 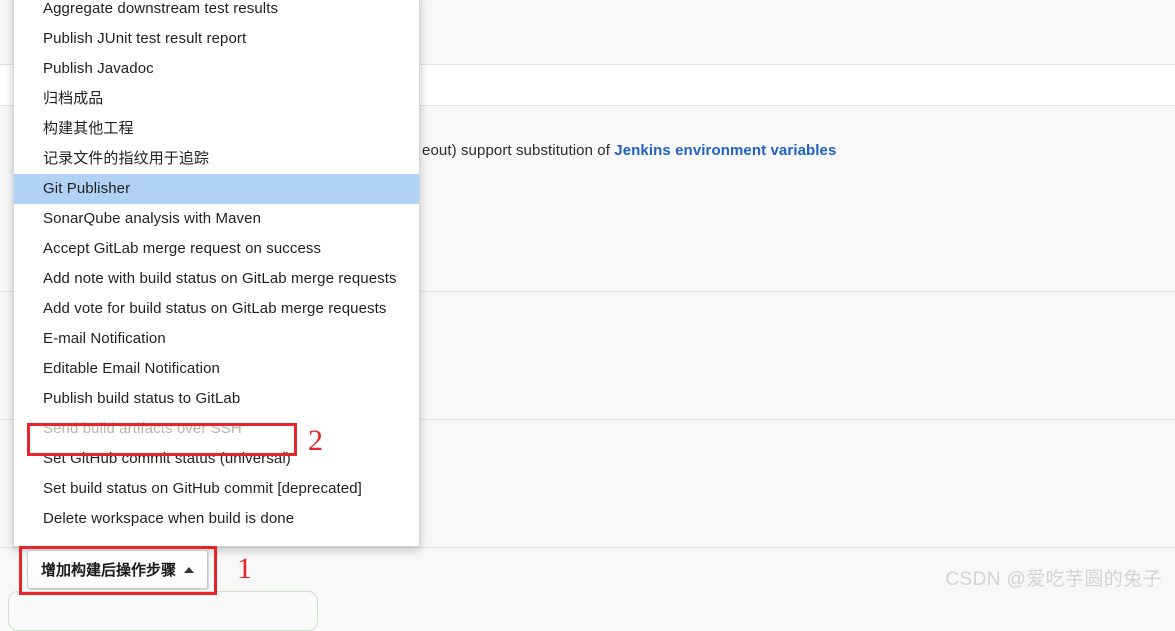 What do you see at coordinates (587, 547) in the screenshot?
I see `config-divider` at bounding box center [587, 547].